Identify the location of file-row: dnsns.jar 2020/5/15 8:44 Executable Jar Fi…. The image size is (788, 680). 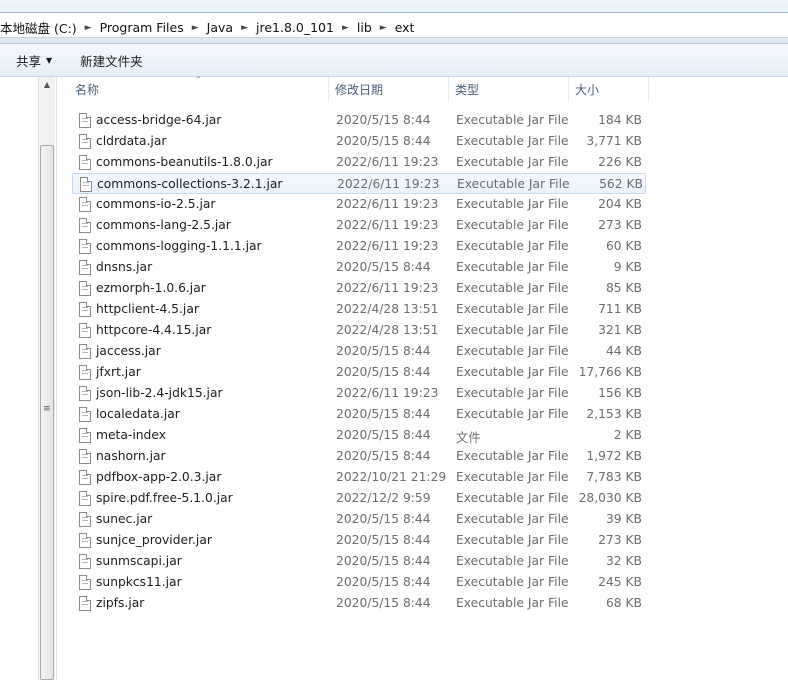
(359, 267).